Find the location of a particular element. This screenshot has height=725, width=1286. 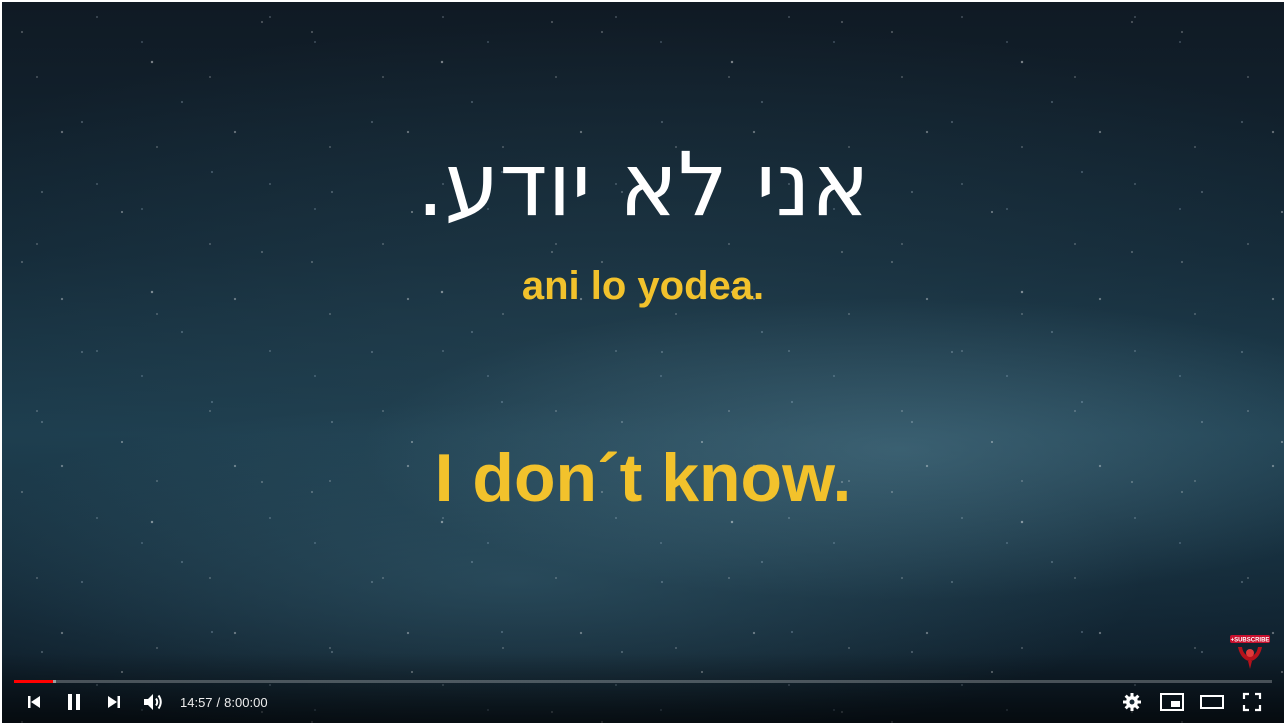

controls-left: 14:57 / 8:00:00 is located at coordinates (141, 702).